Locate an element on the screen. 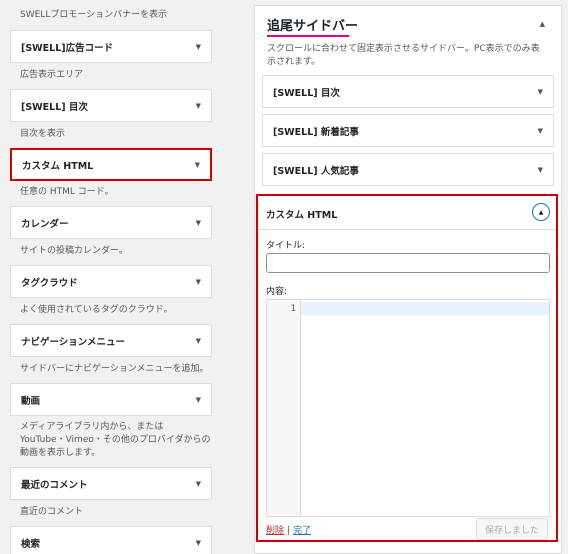  widget-description: サイトの投稿カレンダー。 is located at coordinates (74, 251).